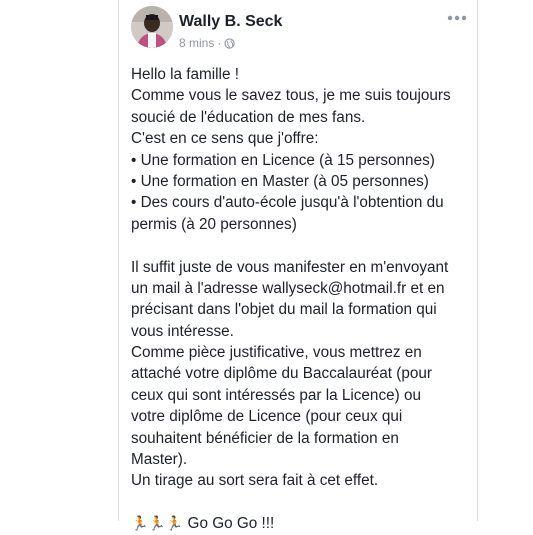 This screenshot has width=533, height=535. What do you see at coordinates (300, 31) in the screenshot?
I see `post-header: Wally B. Seck 8 mins ·` at bounding box center [300, 31].